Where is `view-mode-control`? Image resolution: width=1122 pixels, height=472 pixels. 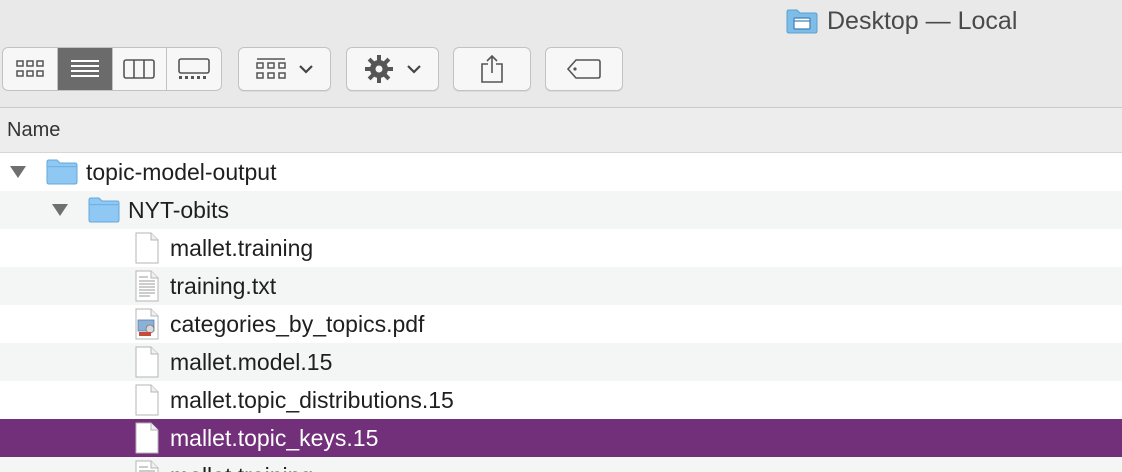
view-mode-control is located at coordinates (112, 69).